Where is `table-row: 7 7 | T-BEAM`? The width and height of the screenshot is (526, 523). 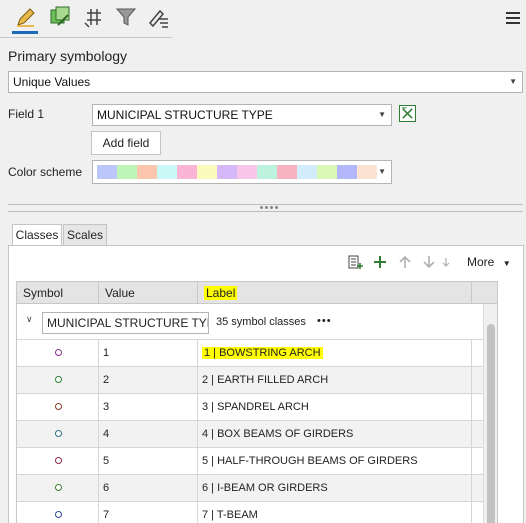
table-row: 7 7 | T-BEAM is located at coordinates (257, 512).